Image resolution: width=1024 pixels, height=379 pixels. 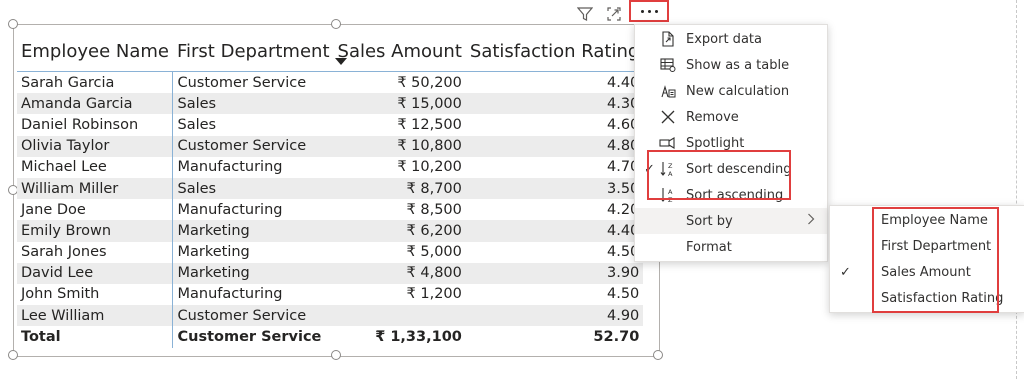 What do you see at coordinates (614, 14) in the screenshot?
I see `focus-mode-icon` at bounding box center [614, 14].